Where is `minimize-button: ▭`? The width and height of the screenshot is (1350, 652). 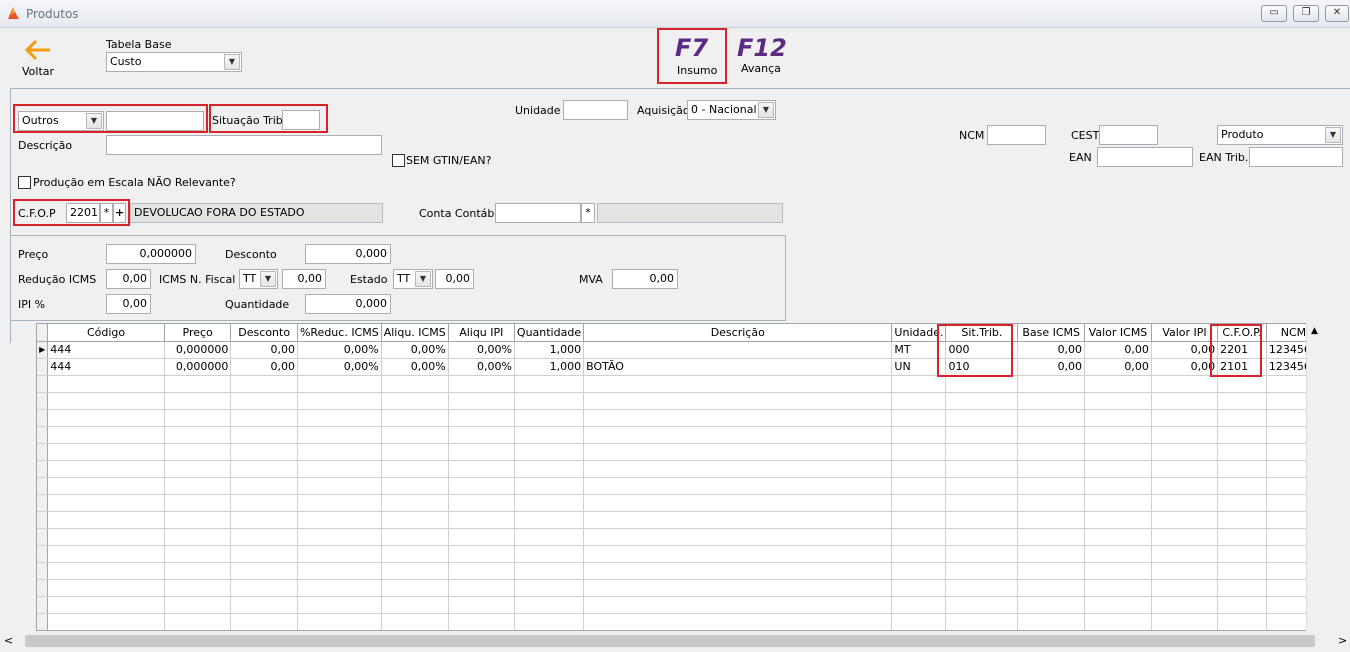
minimize-button: ▭ is located at coordinates (1274, 13).